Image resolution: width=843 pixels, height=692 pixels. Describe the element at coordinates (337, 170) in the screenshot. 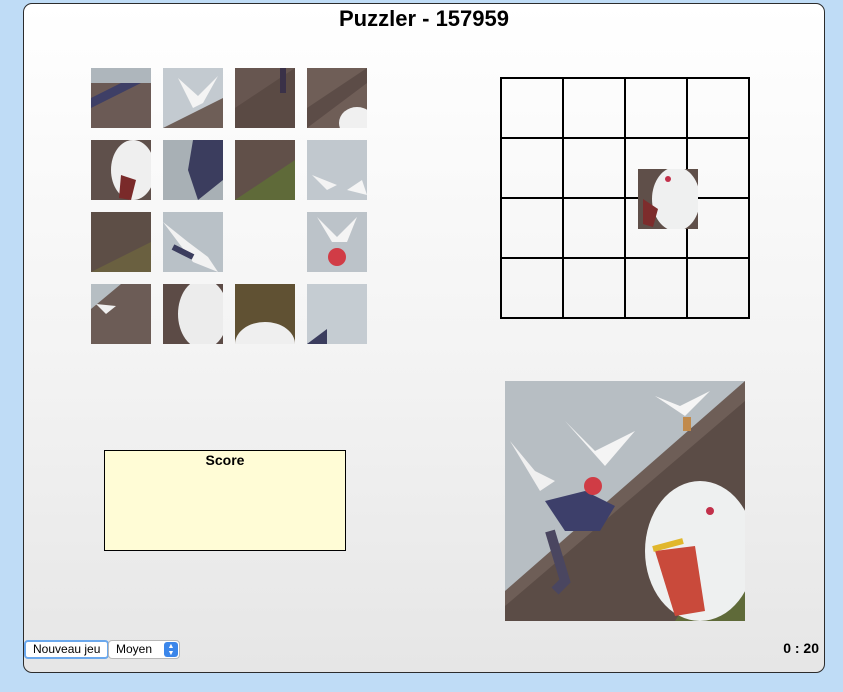

I see `piece-r2c4` at that location.